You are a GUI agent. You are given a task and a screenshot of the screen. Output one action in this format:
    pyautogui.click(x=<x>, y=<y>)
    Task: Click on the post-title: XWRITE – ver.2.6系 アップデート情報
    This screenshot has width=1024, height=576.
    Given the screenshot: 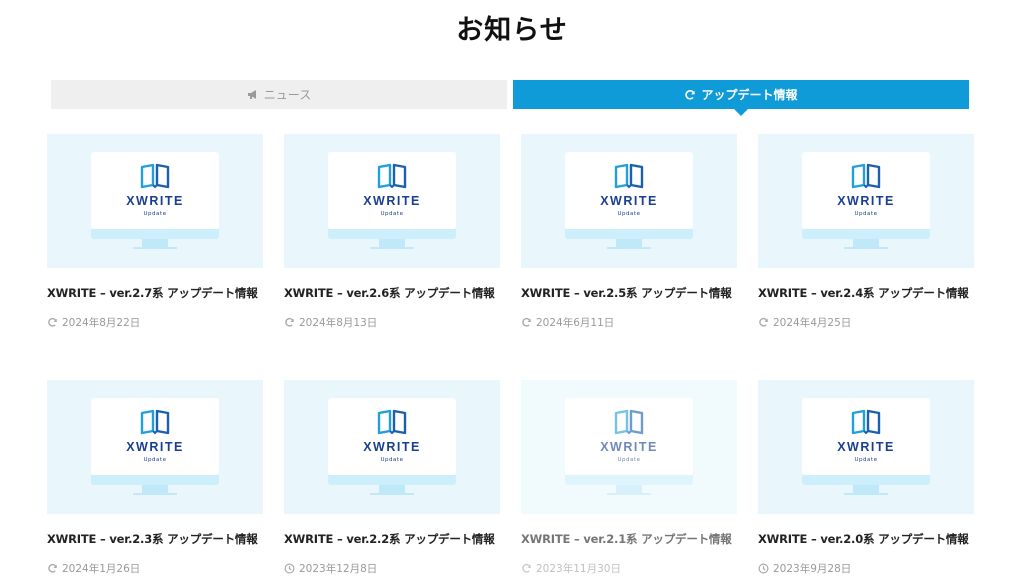 What is the action you would take?
    pyautogui.click(x=392, y=293)
    